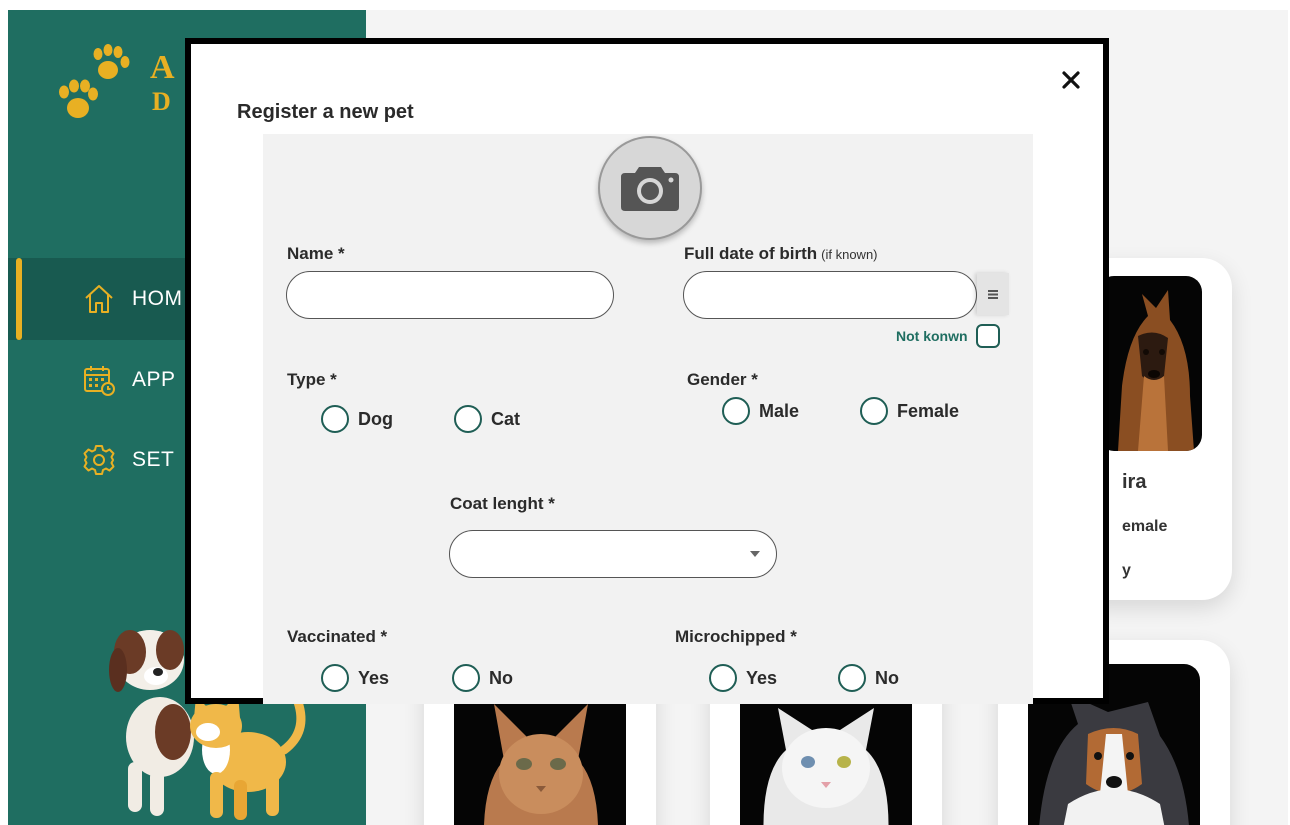  I want to click on pet-photo, so click(1150, 363).